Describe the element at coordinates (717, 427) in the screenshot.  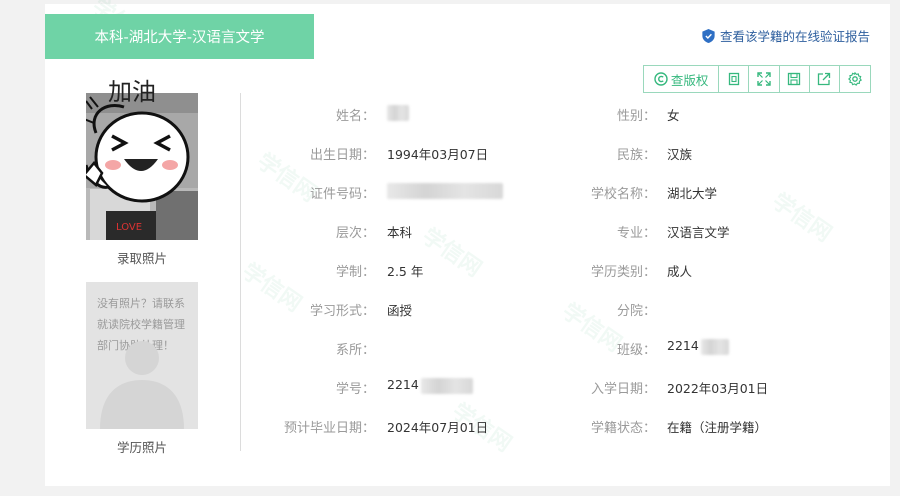
I see `enrollment-status-value: 在籍（注册学籍）` at that location.